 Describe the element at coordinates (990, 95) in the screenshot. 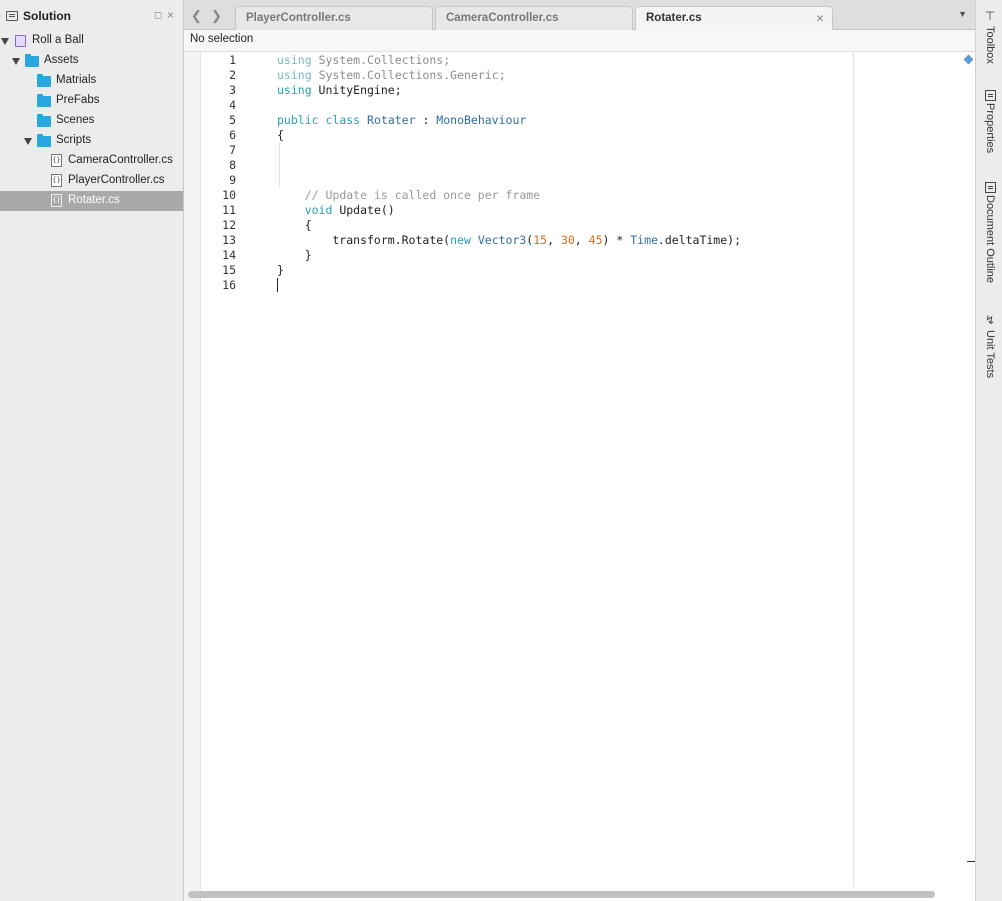

I see `properties-icon` at that location.